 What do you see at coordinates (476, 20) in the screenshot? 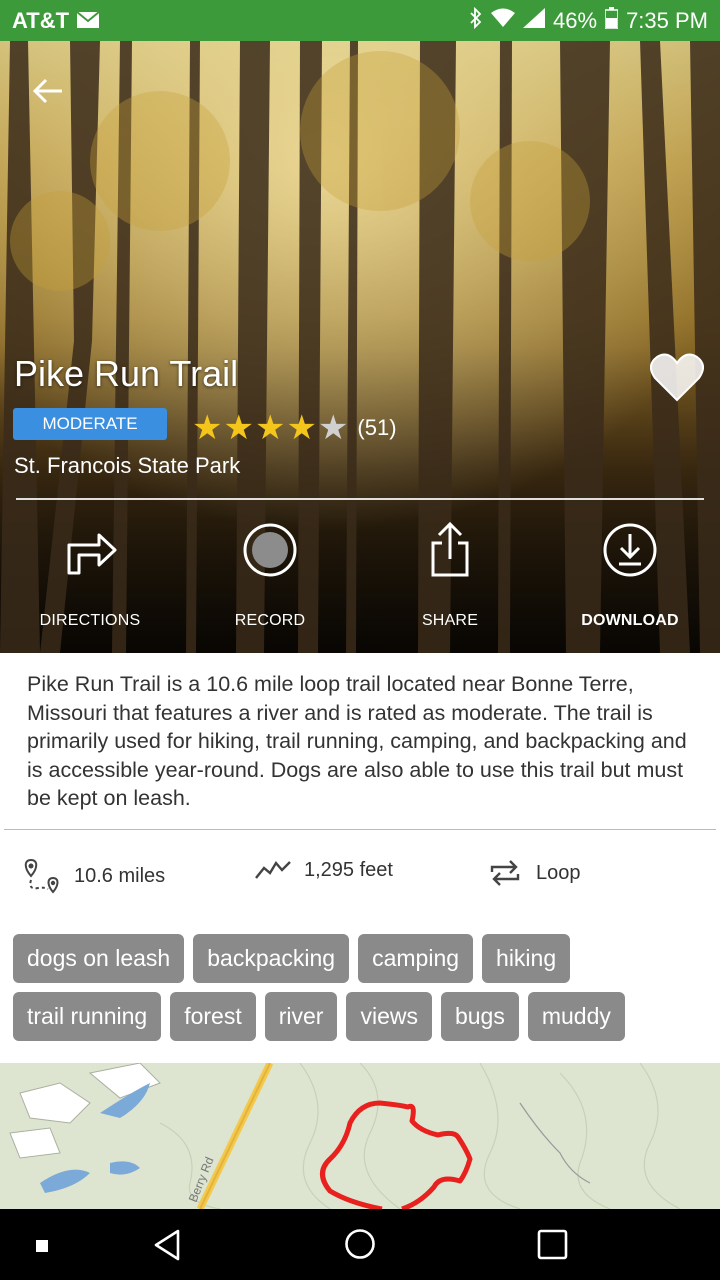
I see `bluetooth-icon` at bounding box center [476, 20].